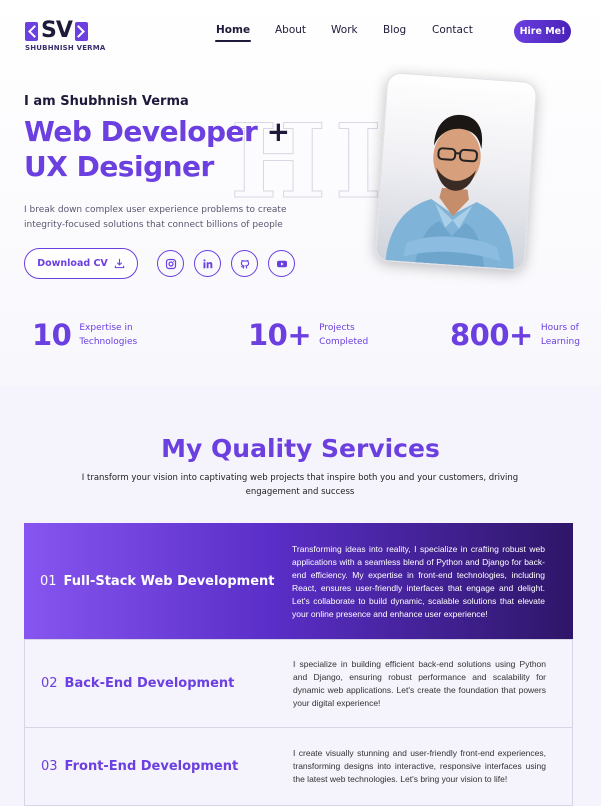 The width and height of the screenshot is (601, 806). What do you see at coordinates (119, 166) in the screenshot?
I see `headline-line2: UX Designer` at bounding box center [119, 166].